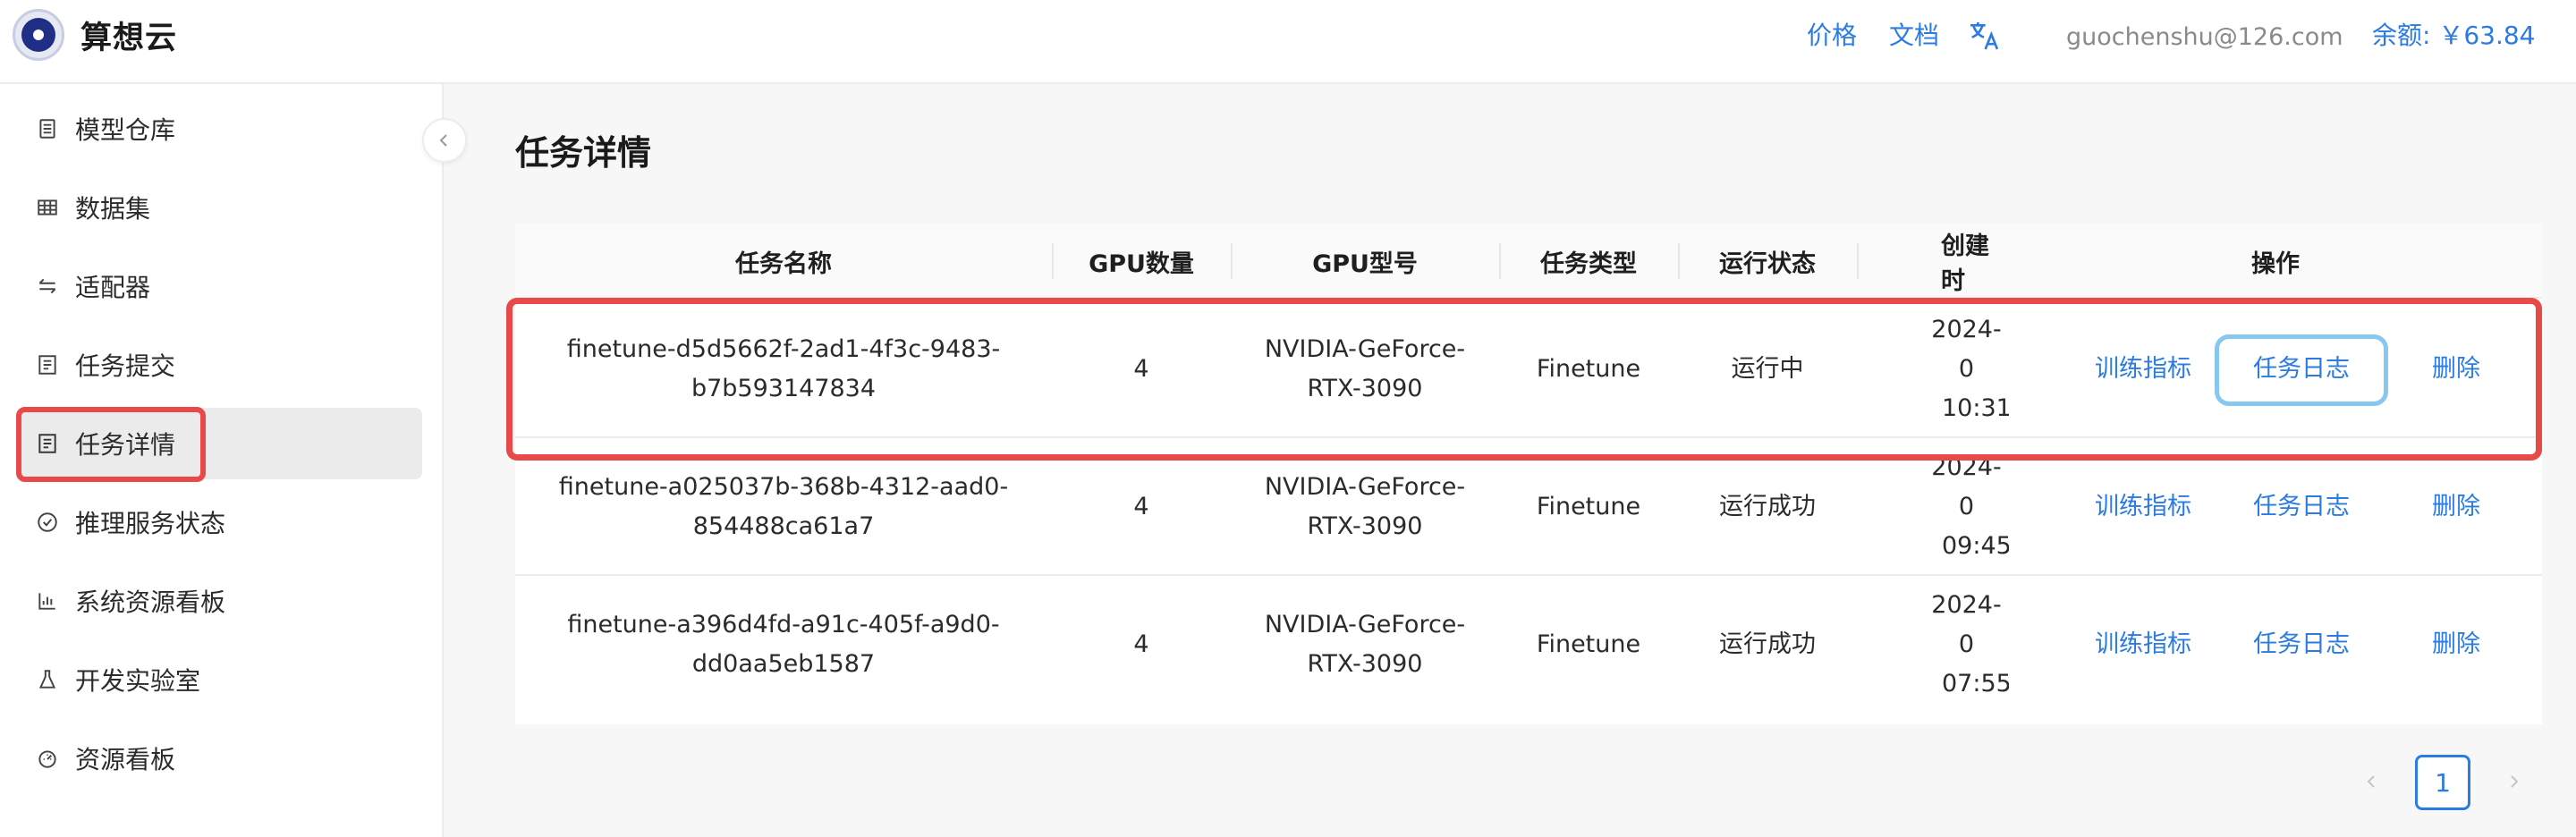 Image resolution: width=2576 pixels, height=837 pixels. What do you see at coordinates (125, 130) in the screenshot?
I see `sidebar-item-label: 模型仓库` at bounding box center [125, 130].